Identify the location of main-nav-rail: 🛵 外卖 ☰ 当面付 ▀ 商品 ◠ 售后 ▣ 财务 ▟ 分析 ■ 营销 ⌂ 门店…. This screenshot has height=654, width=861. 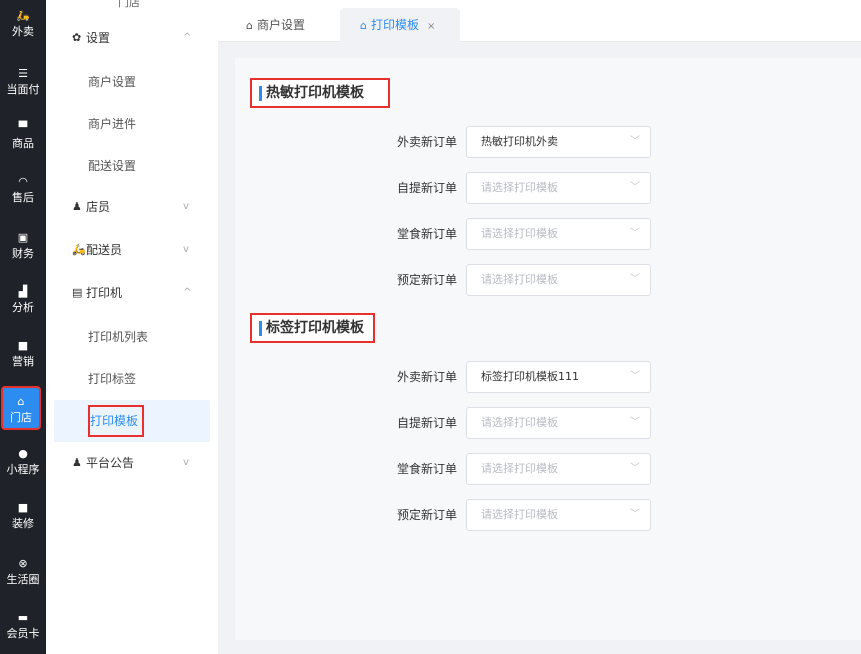
(23, 327).